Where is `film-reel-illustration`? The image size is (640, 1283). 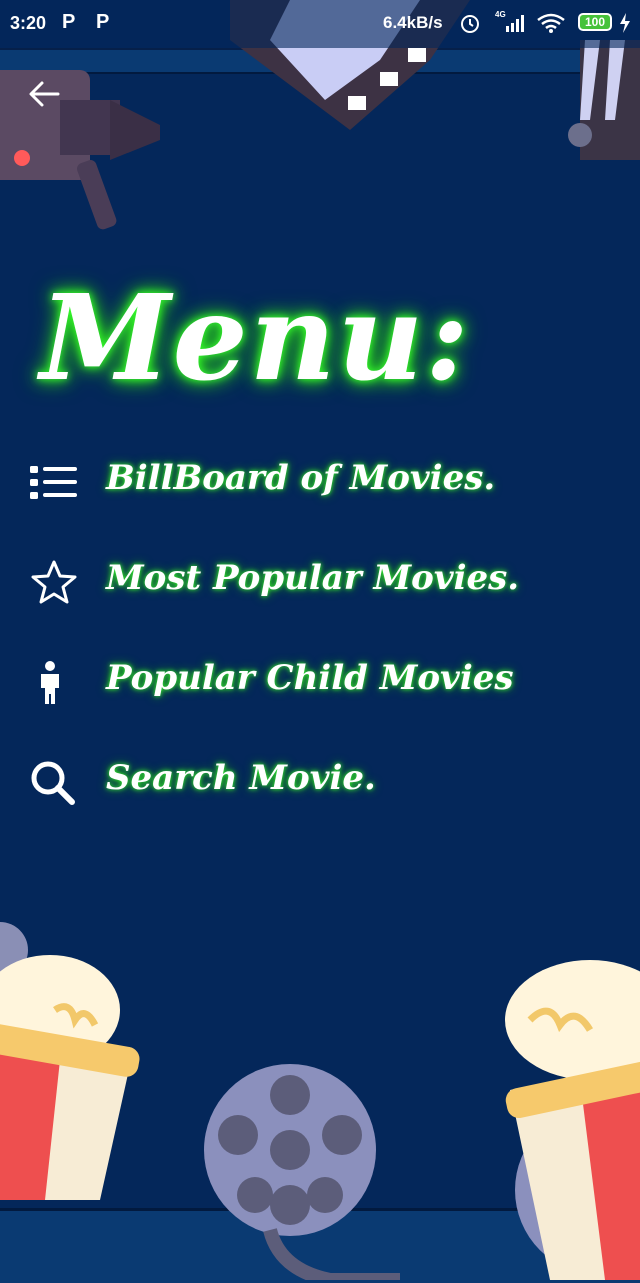
film-reel-illustration is located at coordinates (302, 1172).